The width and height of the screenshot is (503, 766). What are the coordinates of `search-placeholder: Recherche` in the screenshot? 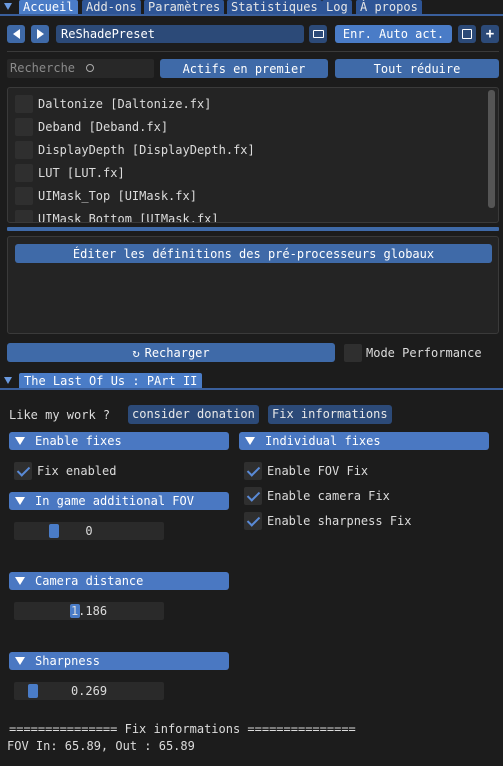 It's located at (43, 68).